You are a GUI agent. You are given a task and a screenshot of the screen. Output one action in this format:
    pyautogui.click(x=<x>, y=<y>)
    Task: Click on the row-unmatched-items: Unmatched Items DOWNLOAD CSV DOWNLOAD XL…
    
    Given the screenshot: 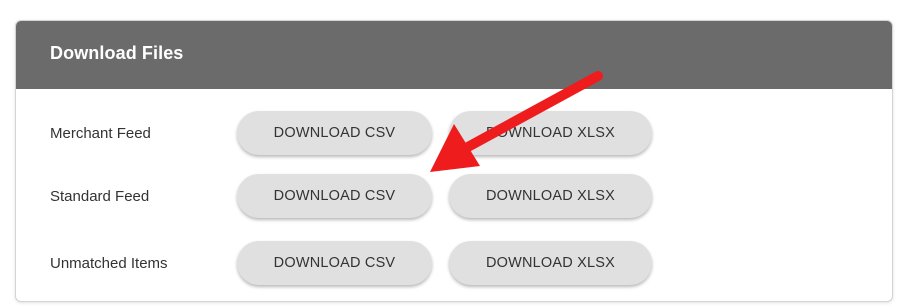 What is the action you would take?
    pyautogui.click(x=454, y=264)
    